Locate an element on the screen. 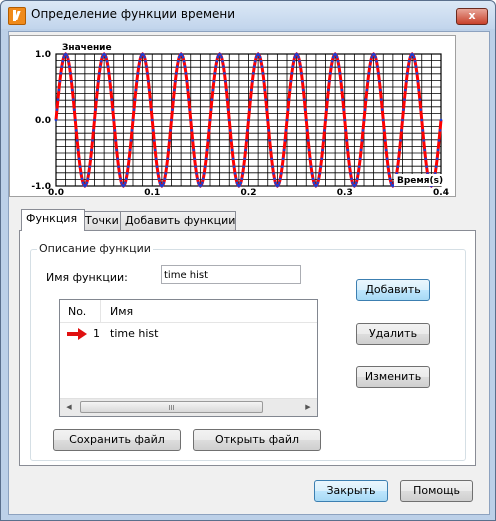  function-list: No. Имя 1 time hist ◀ III ▶ is located at coordinates (188, 358).